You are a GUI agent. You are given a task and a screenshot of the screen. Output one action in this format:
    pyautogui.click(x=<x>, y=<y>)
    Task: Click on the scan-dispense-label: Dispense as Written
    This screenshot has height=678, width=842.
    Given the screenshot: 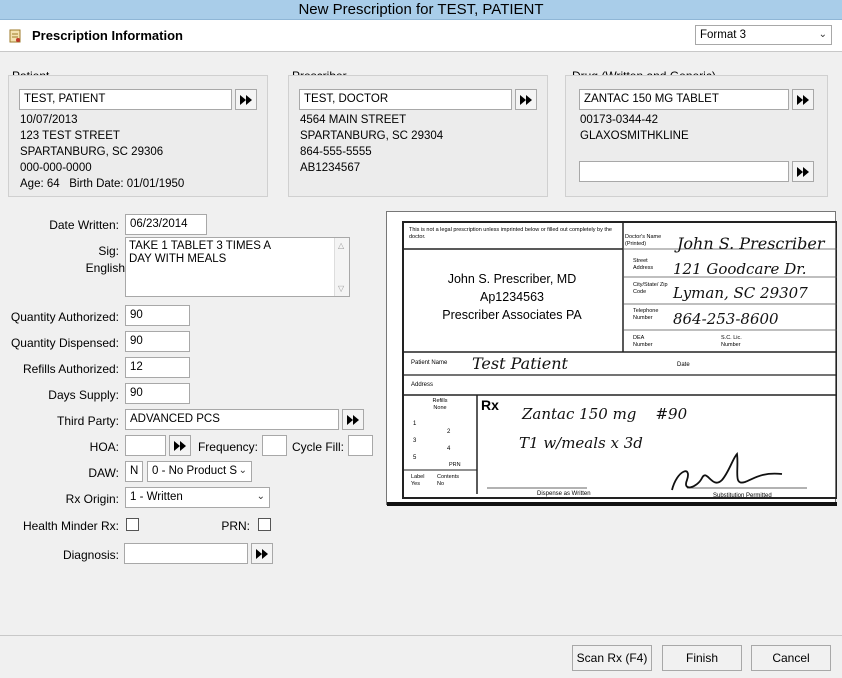 What is the action you would take?
    pyautogui.click(x=564, y=494)
    